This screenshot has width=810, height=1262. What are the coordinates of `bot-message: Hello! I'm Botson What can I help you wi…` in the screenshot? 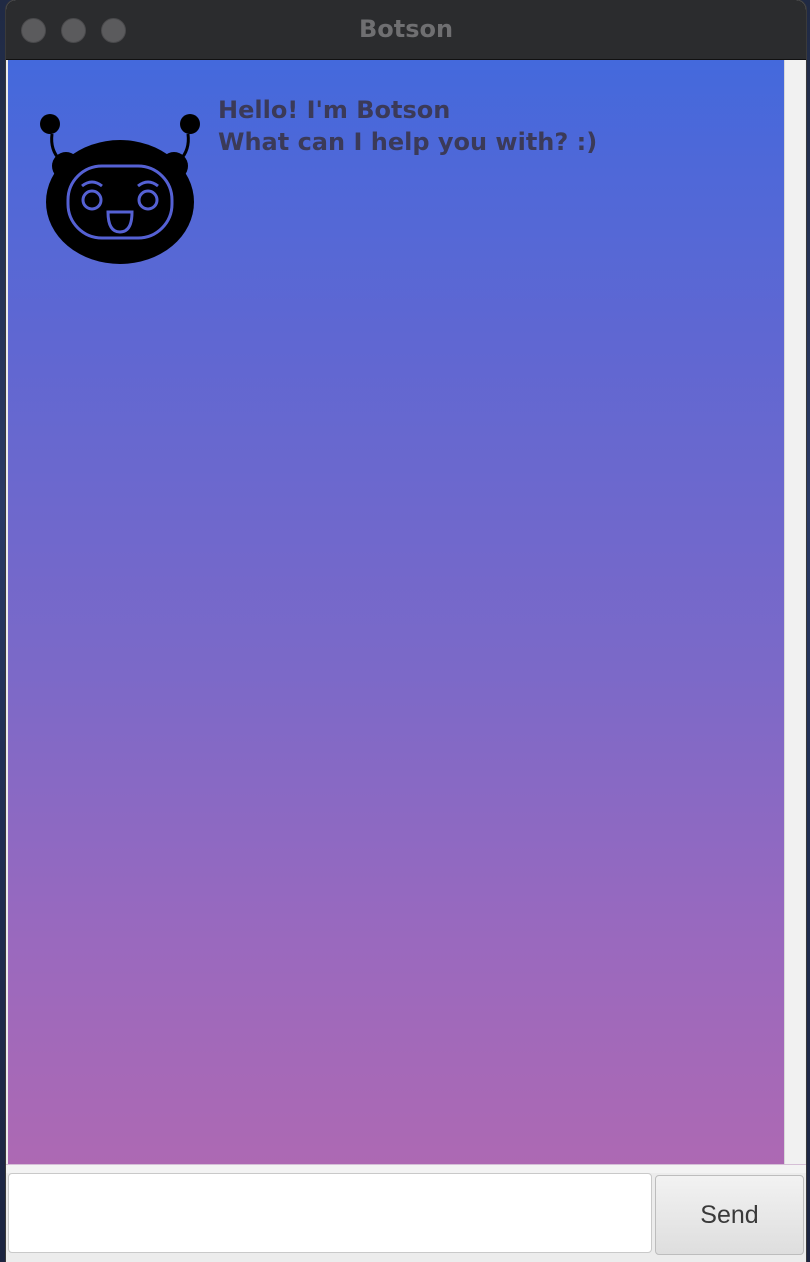 It's located at (407, 126).